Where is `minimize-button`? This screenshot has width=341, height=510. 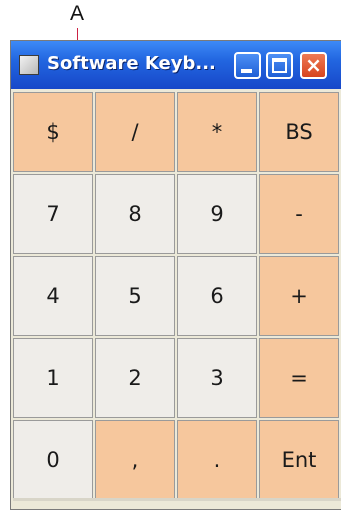 minimize-button is located at coordinates (247, 65).